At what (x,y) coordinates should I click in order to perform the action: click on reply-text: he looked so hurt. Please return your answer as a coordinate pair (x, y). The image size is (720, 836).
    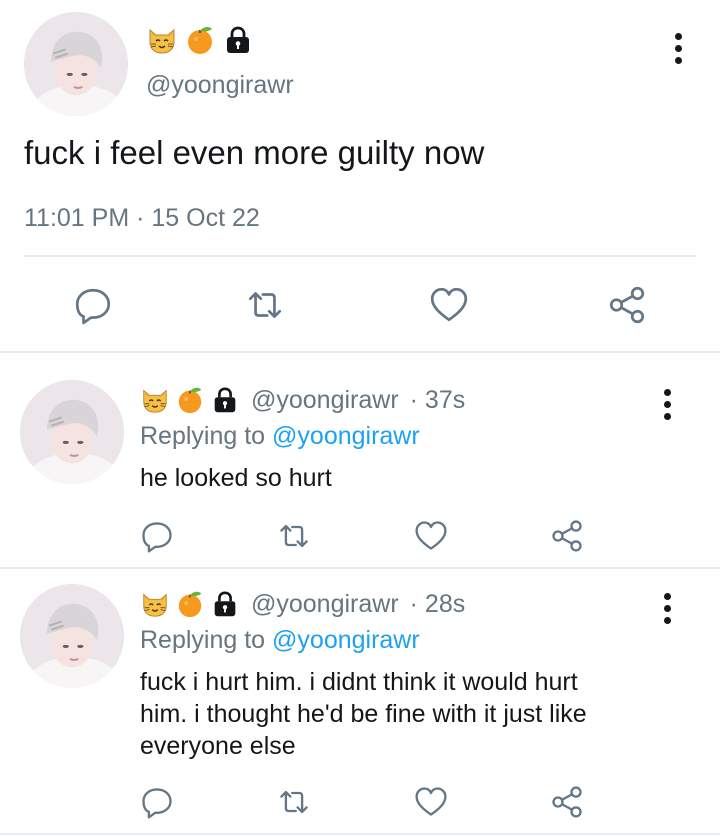
    Looking at the image, I should click on (236, 478).